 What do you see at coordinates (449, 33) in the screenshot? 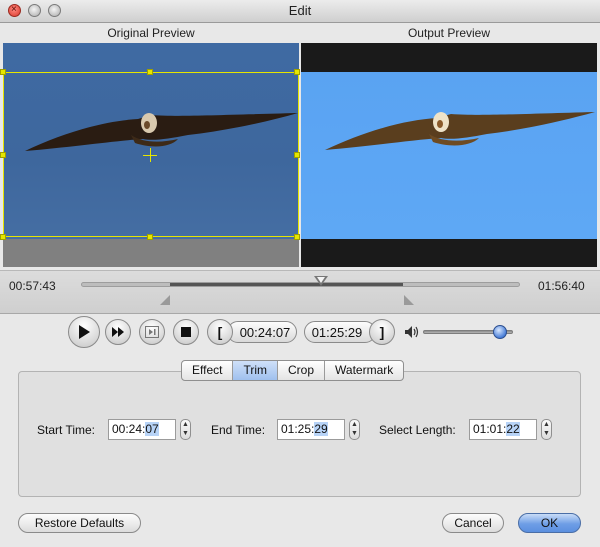
I see `output-preview-label: Output Preview` at bounding box center [449, 33].